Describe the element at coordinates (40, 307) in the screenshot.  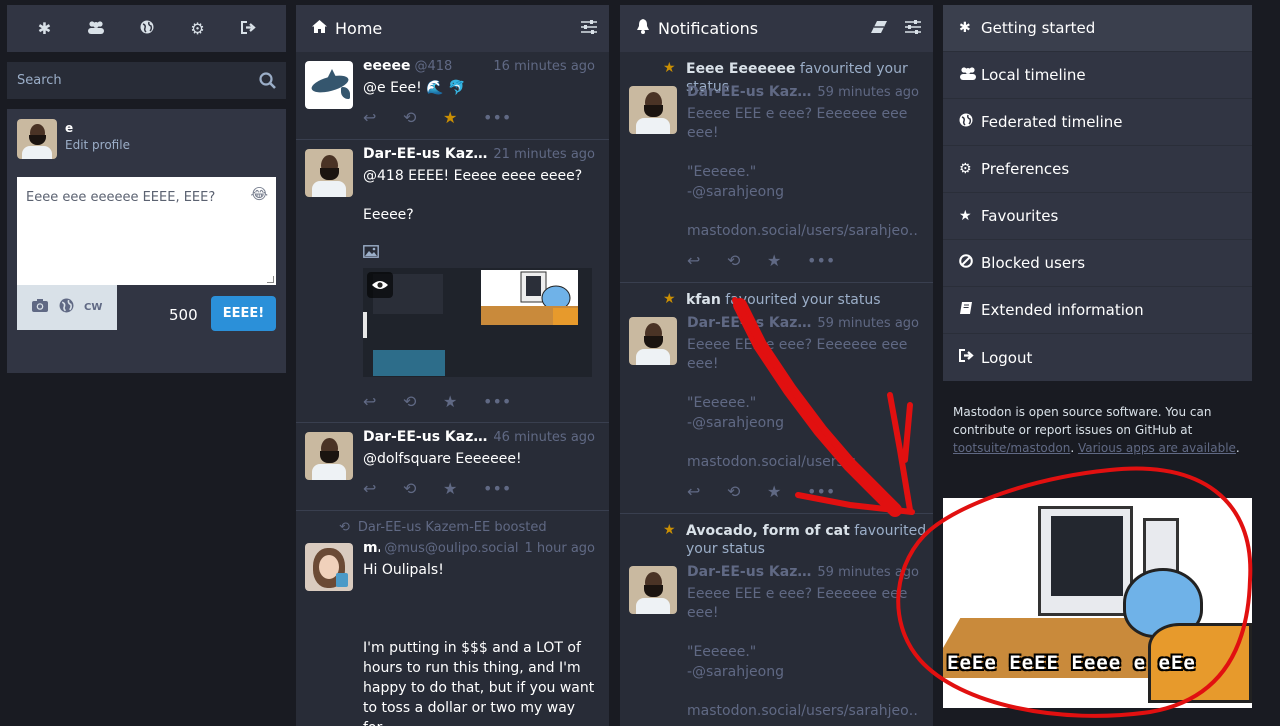
I see `camera-icon` at that location.